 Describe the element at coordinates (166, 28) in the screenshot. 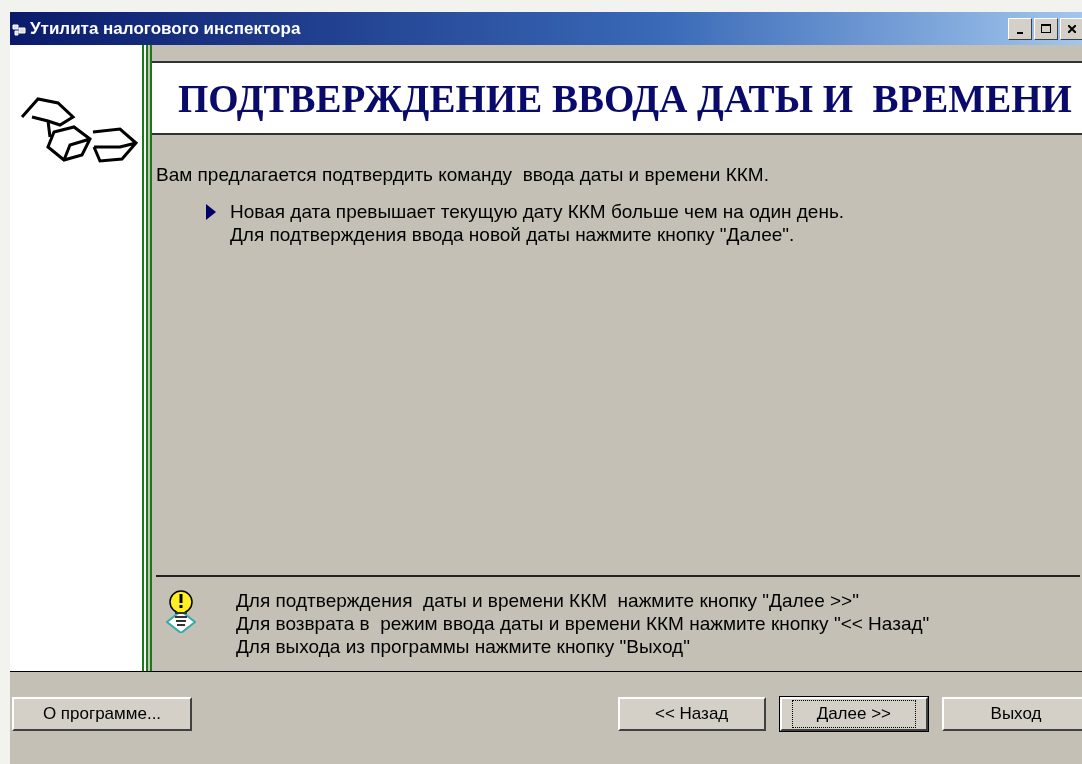

I see `window-title: Утилита налогового инспектора` at that location.